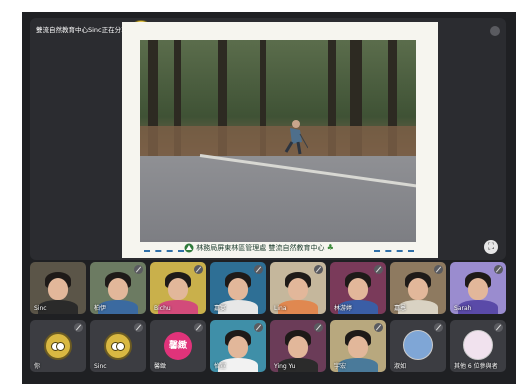 This screenshot has width=518, height=389. Describe the element at coordinates (400, 308) in the screenshot. I see `participant-name: 嘉恩` at that location.